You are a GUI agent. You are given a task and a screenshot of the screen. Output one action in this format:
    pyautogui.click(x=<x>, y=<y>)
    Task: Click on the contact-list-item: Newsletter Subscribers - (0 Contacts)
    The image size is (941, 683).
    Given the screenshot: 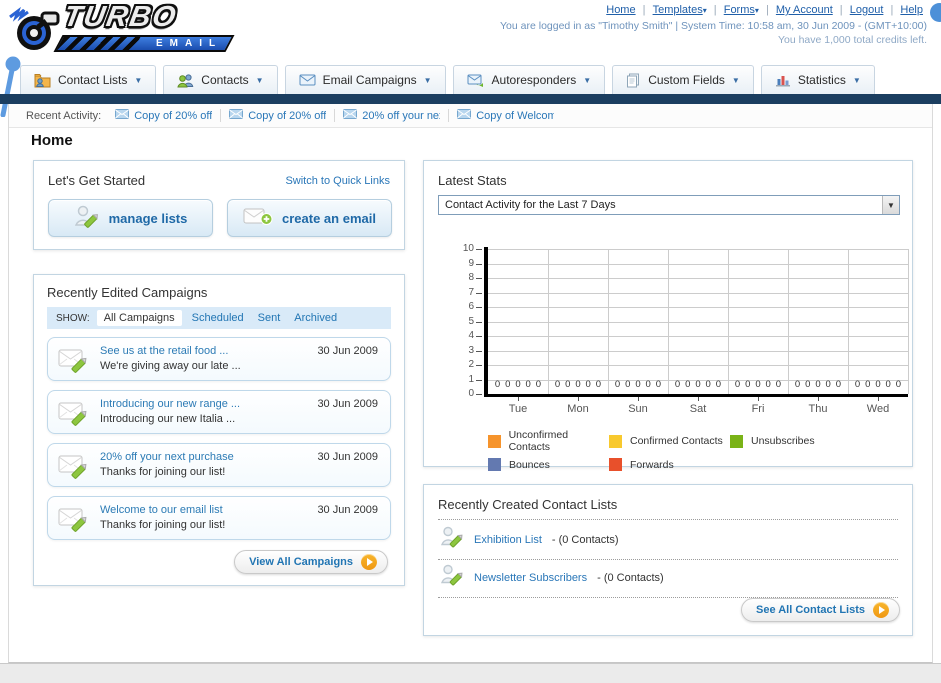 What is the action you would take?
    pyautogui.click(x=552, y=577)
    